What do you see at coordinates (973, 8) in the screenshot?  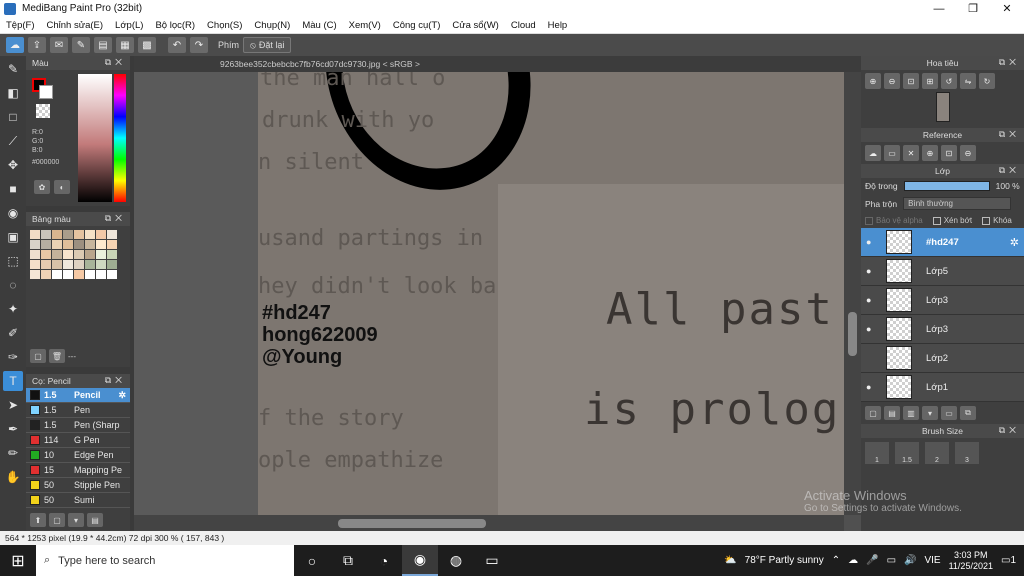 I see `maximize-button: ❐` at bounding box center [973, 8].